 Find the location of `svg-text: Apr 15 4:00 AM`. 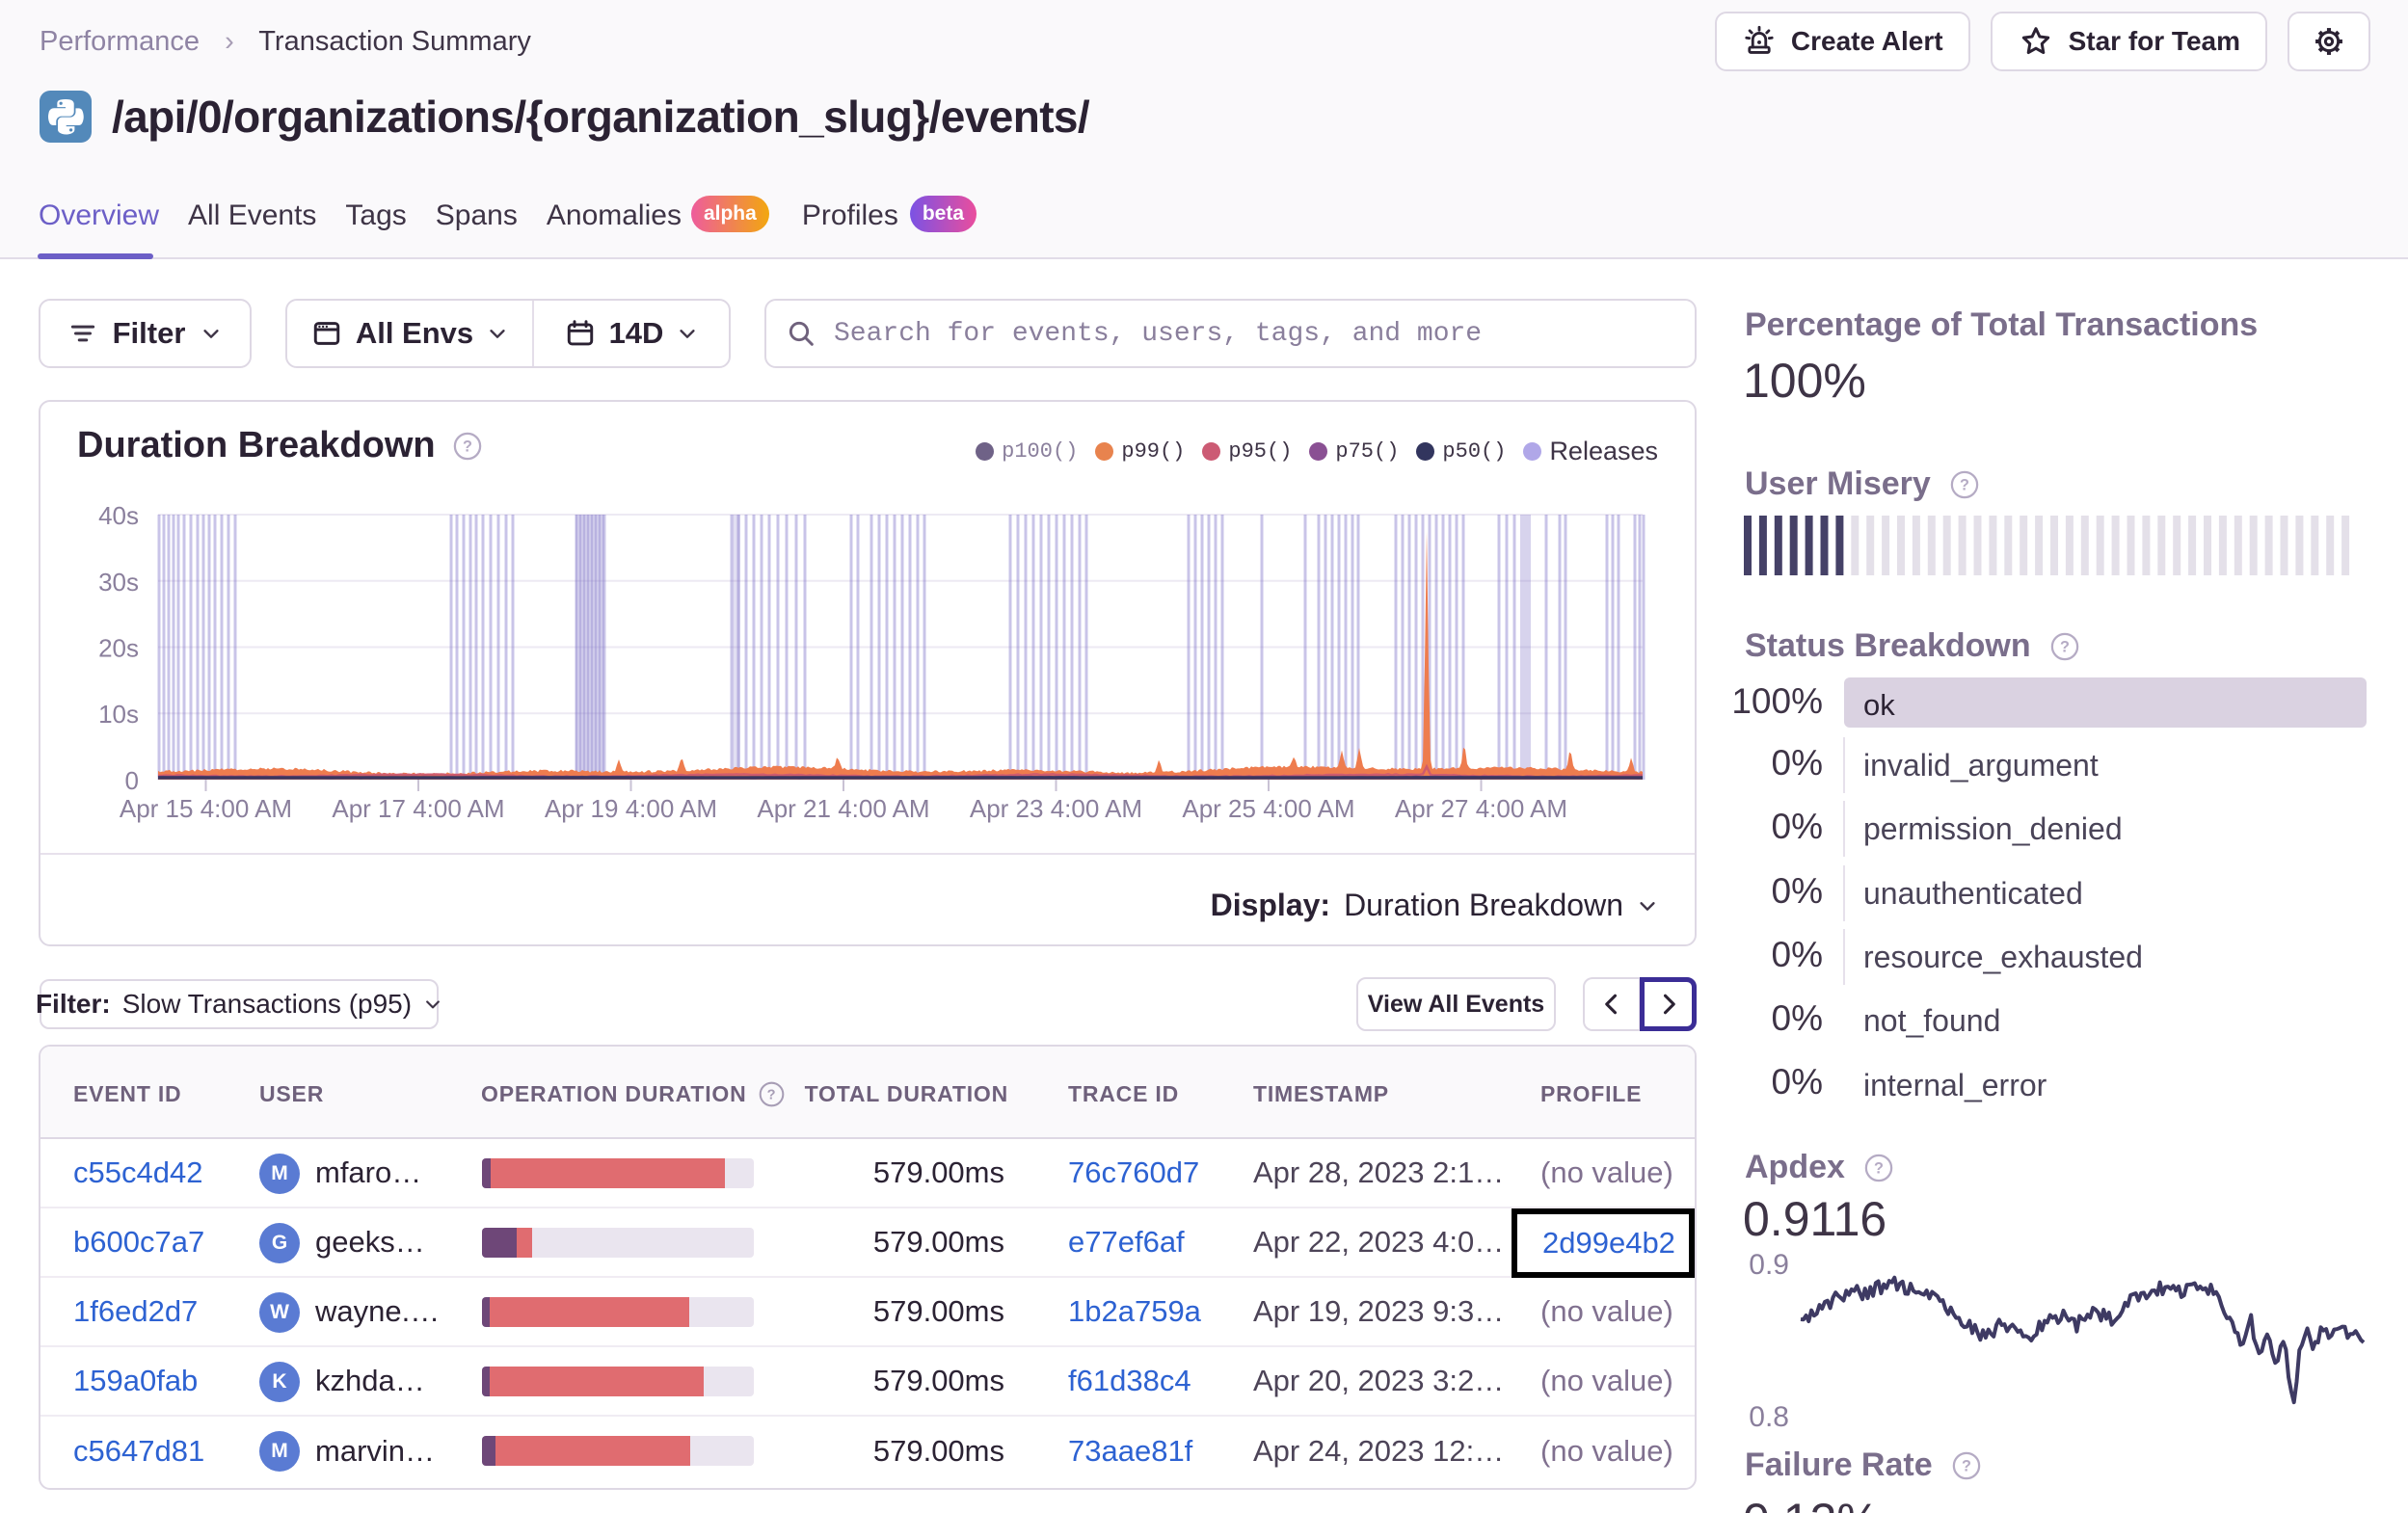

svg-text: Apr 15 4:00 AM is located at coordinates (206, 808).